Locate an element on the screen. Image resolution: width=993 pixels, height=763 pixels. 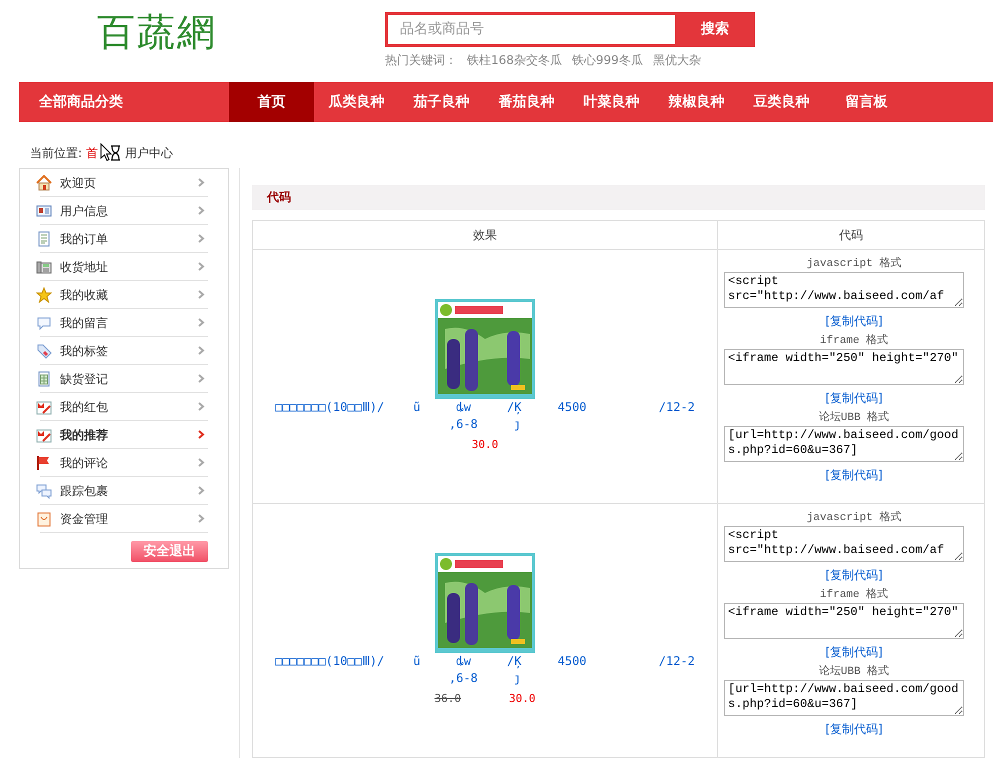
sidebar-item: 我的评论 is located at coordinates (124, 463).